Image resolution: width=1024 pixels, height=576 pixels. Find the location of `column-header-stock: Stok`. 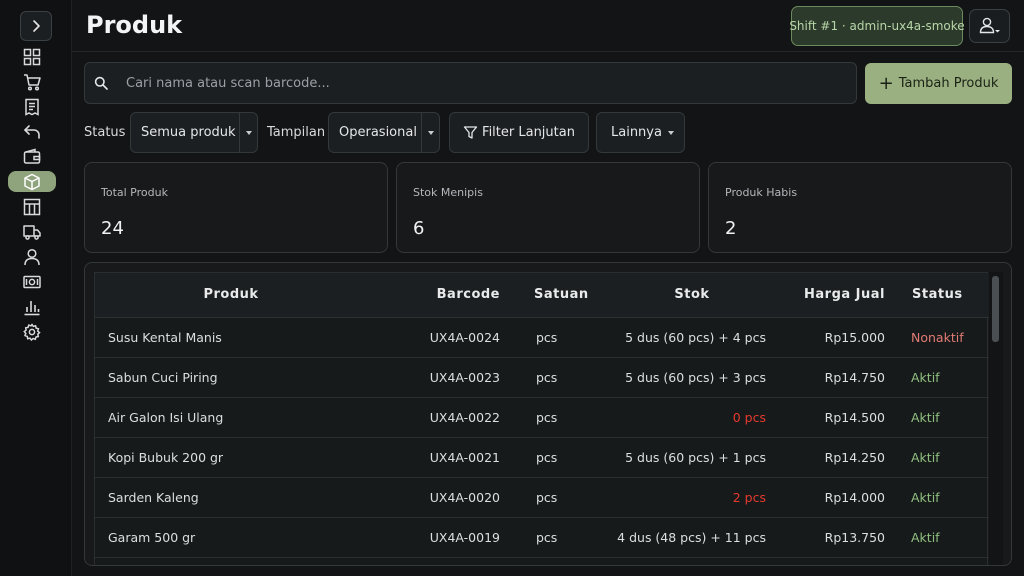

column-header-stock: Stok is located at coordinates (672, 295).